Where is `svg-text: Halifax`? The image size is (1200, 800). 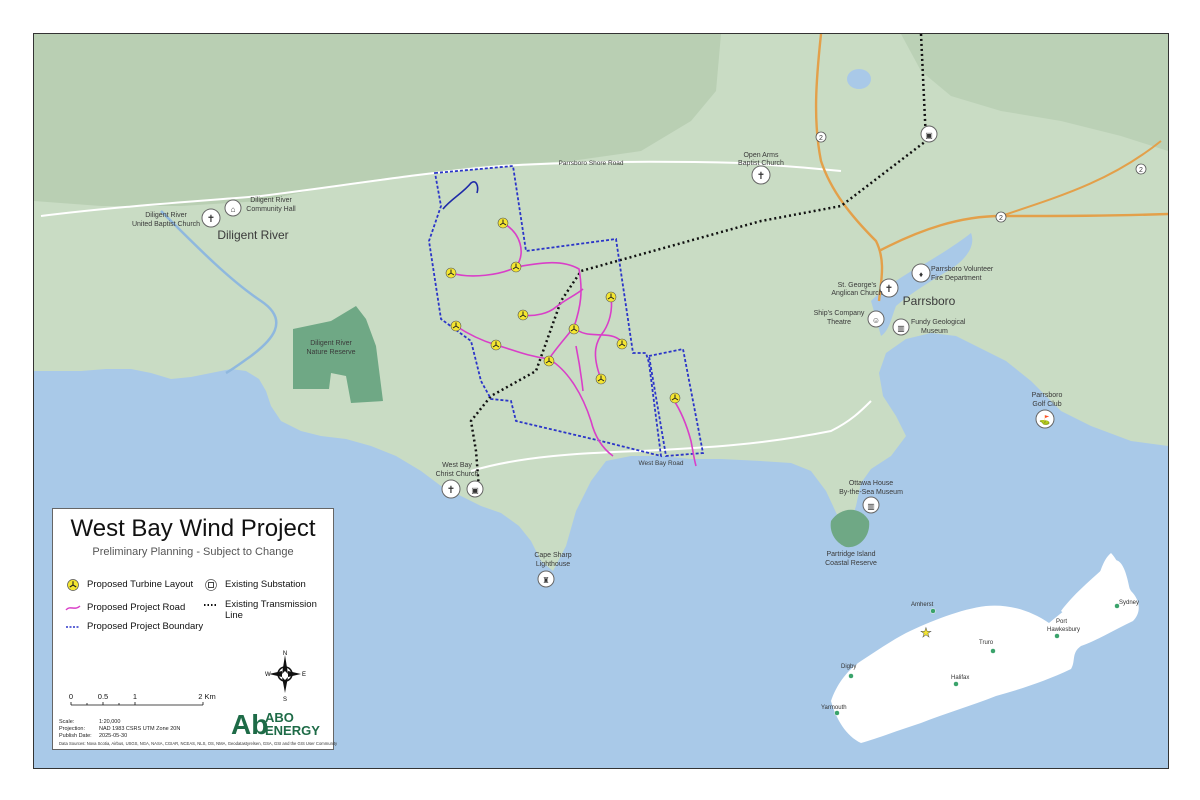 svg-text: Halifax is located at coordinates (960, 678).